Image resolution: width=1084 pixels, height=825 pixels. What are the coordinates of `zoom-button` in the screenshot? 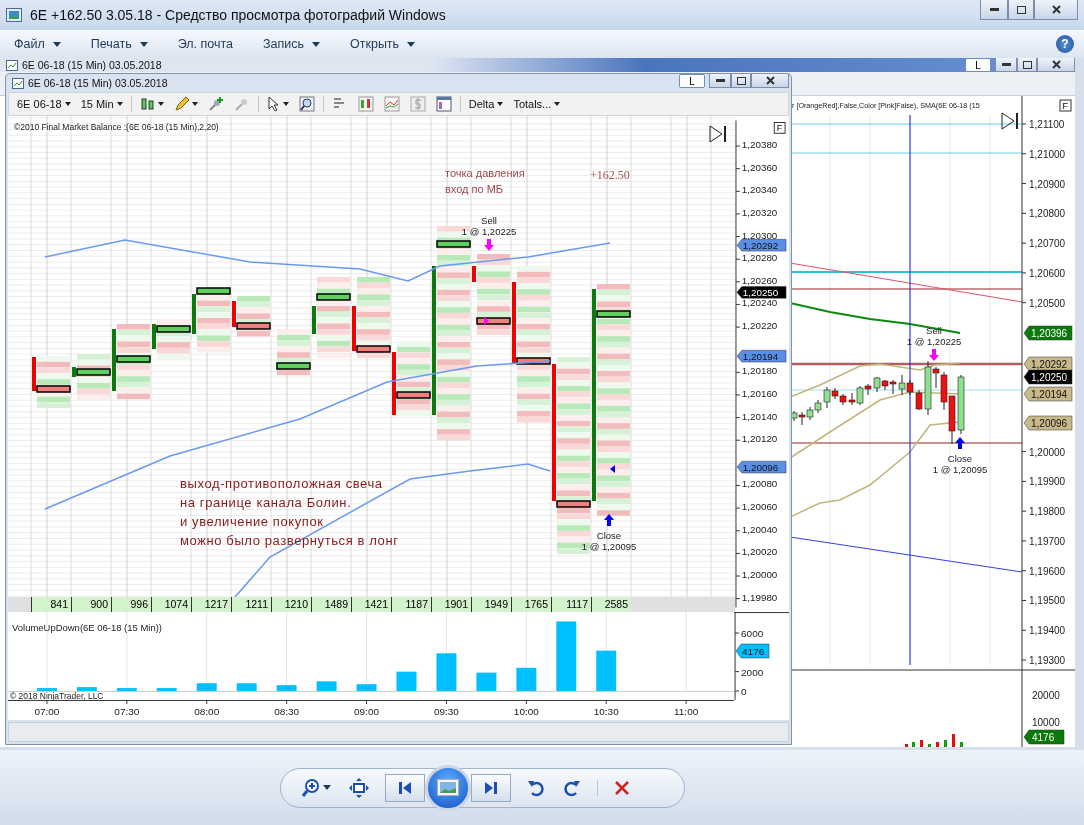 It's located at (306, 104).